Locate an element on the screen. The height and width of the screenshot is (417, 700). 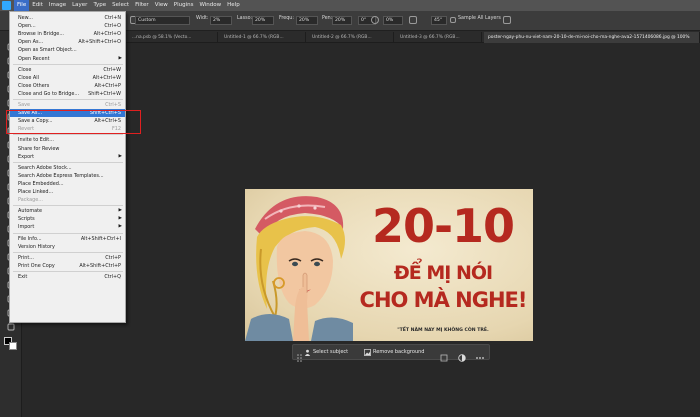
menu-item-exit: Exit Ctrl+Q is located at coordinates (67, 277).